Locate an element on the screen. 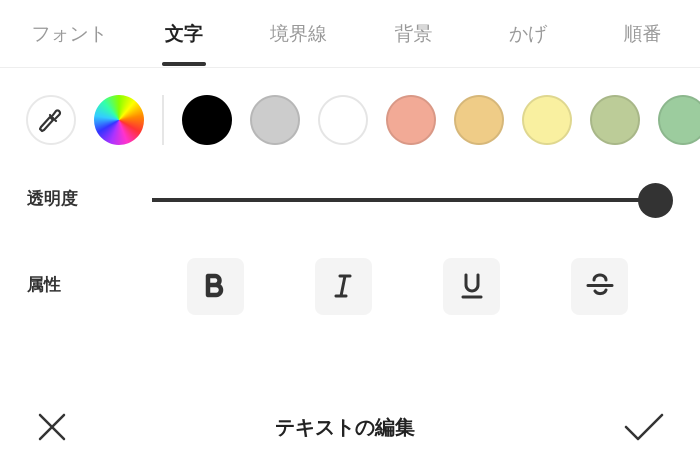 The image size is (700, 472). tab: 順番 is located at coordinates (642, 34).